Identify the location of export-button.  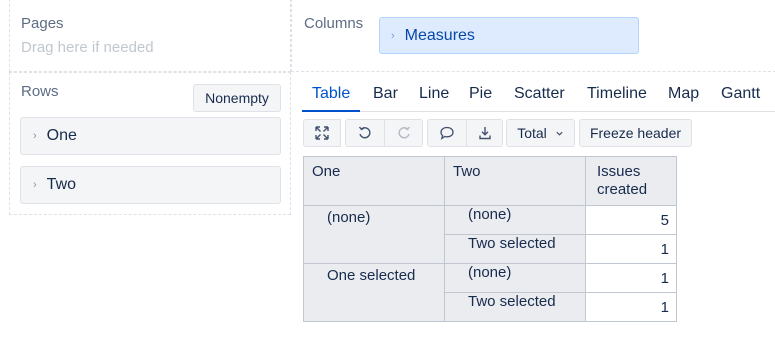
(484, 133).